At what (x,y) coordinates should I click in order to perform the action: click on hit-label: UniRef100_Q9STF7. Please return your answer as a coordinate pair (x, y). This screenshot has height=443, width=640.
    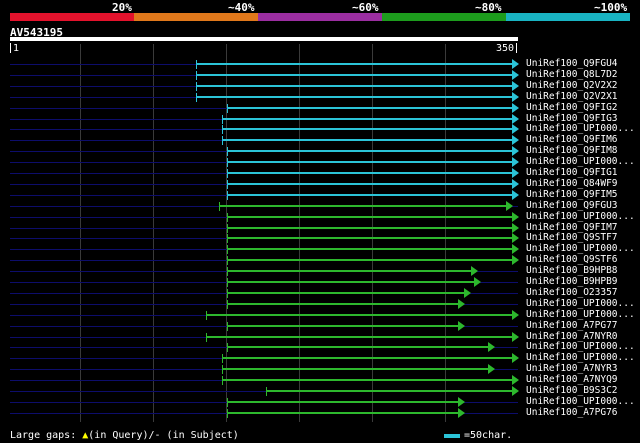
    Looking at the image, I should click on (572, 237).